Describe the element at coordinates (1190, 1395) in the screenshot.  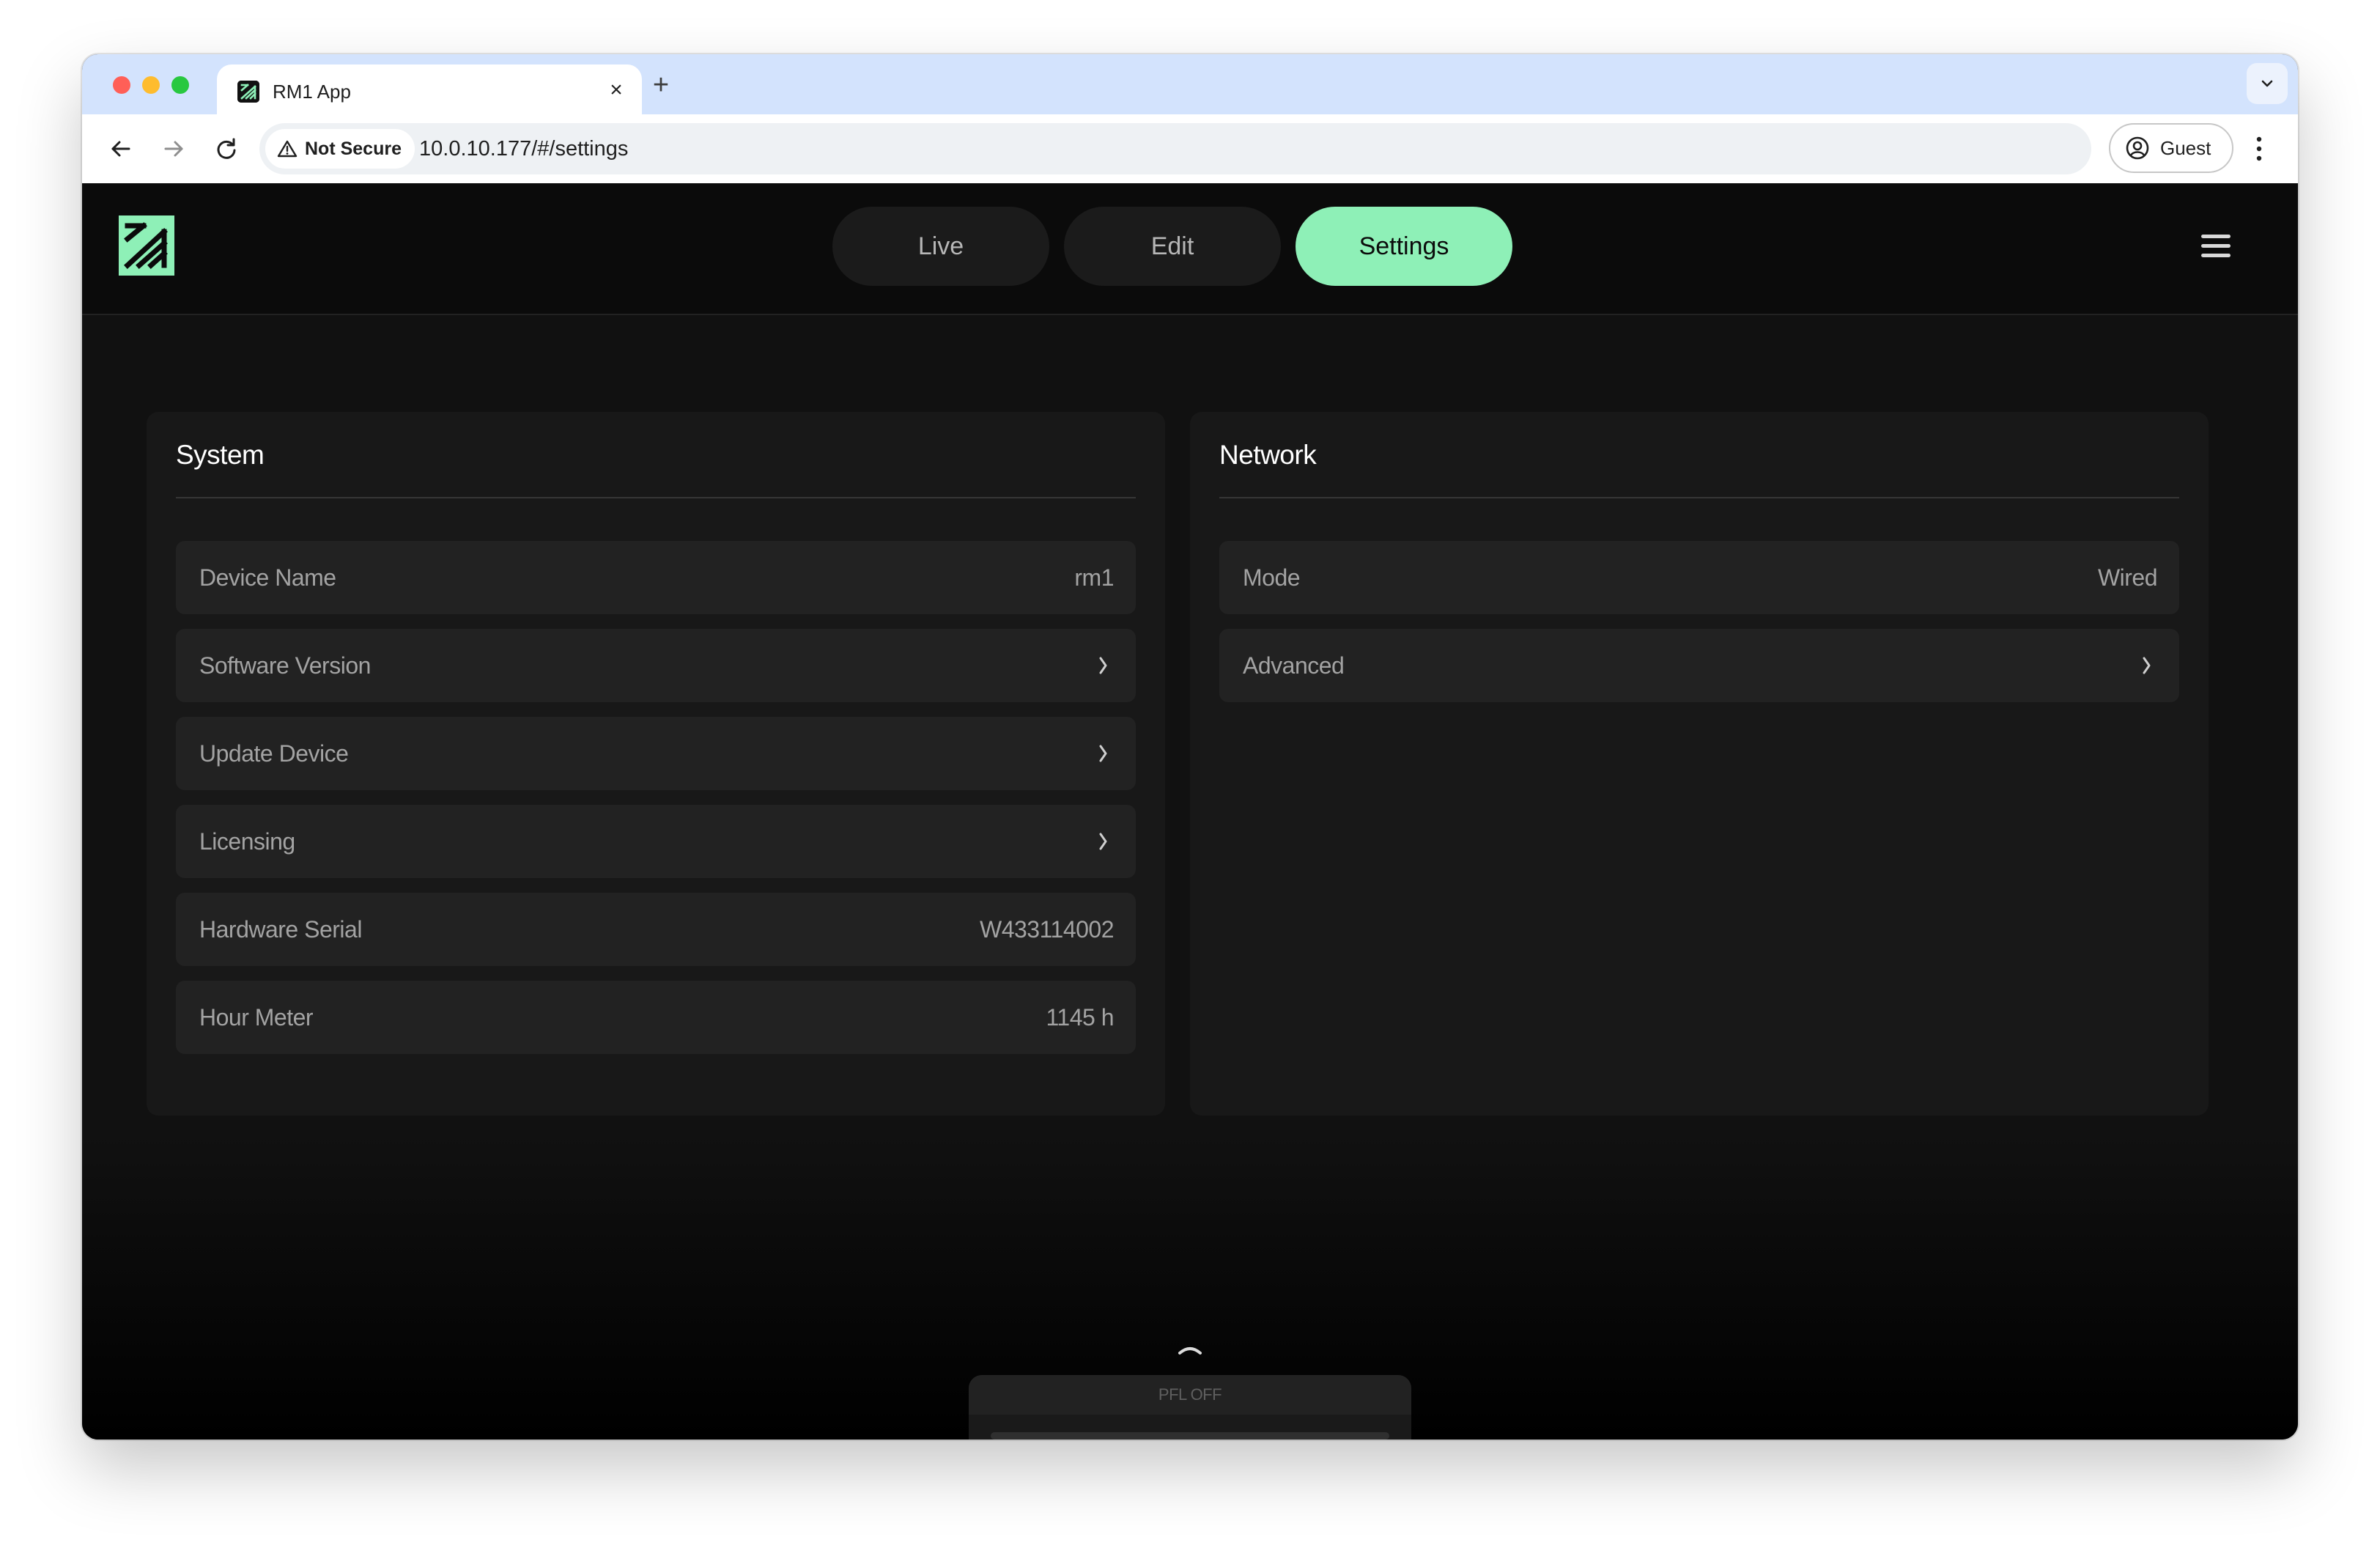
I see `pfl-status-label: PFL OFF` at that location.